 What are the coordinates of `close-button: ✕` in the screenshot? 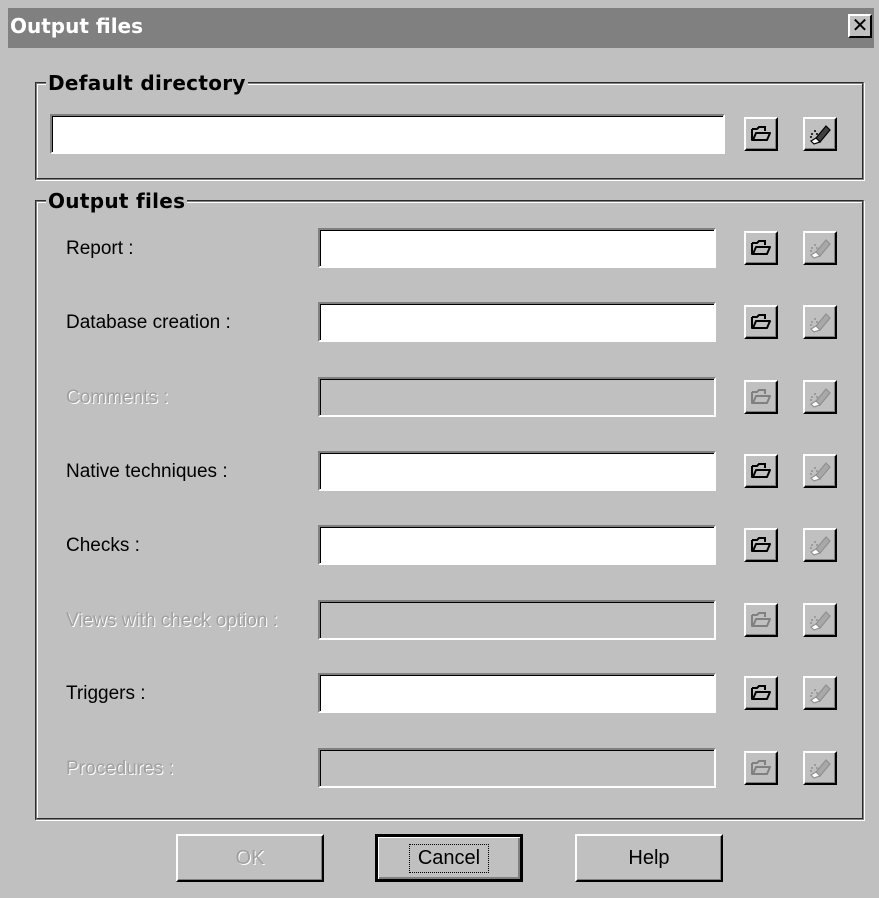 It's located at (860, 26).